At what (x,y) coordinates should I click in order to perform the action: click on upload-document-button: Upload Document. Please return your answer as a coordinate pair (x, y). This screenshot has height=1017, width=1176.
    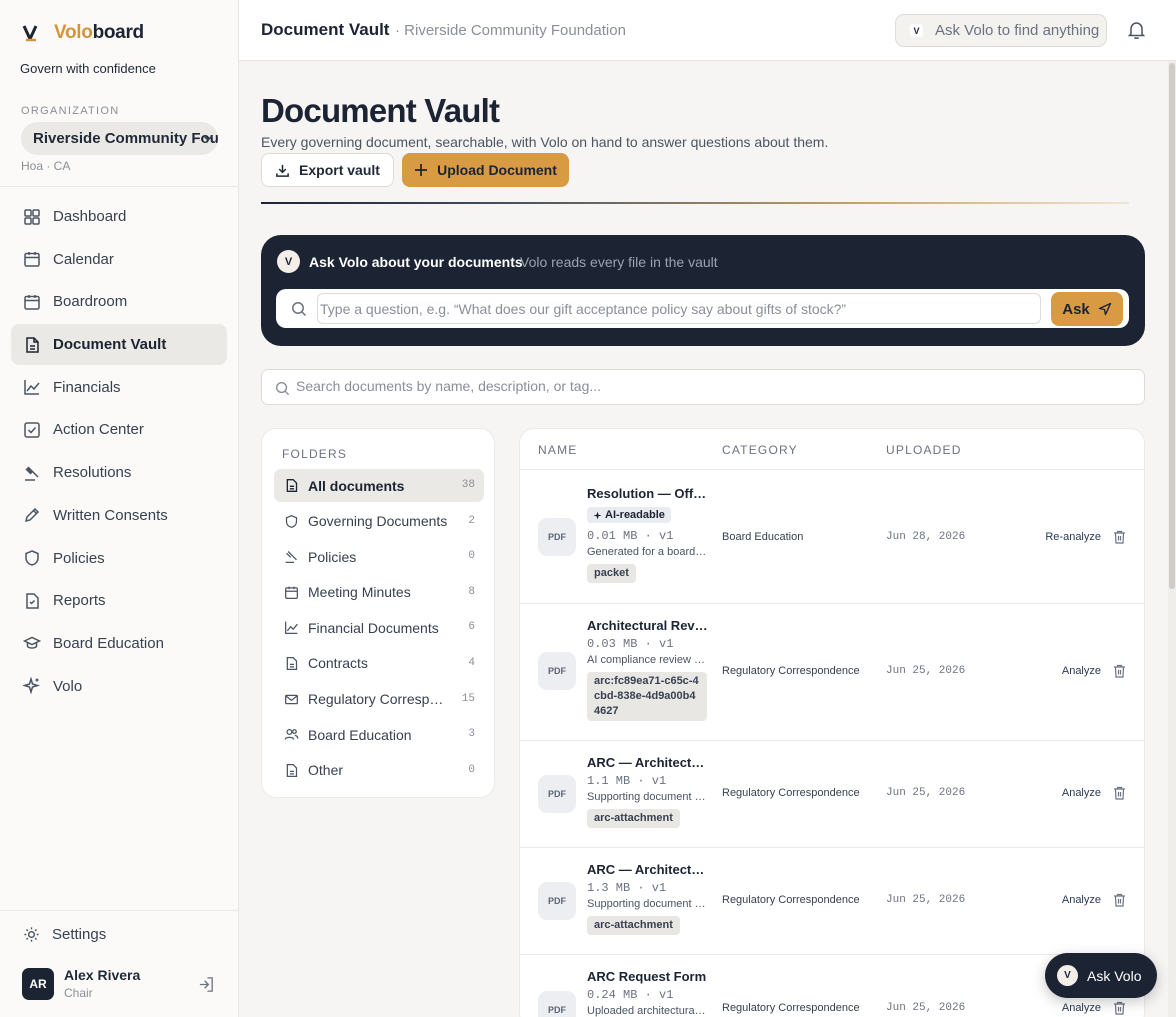
    Looking at the image, I should click on (485, 170).